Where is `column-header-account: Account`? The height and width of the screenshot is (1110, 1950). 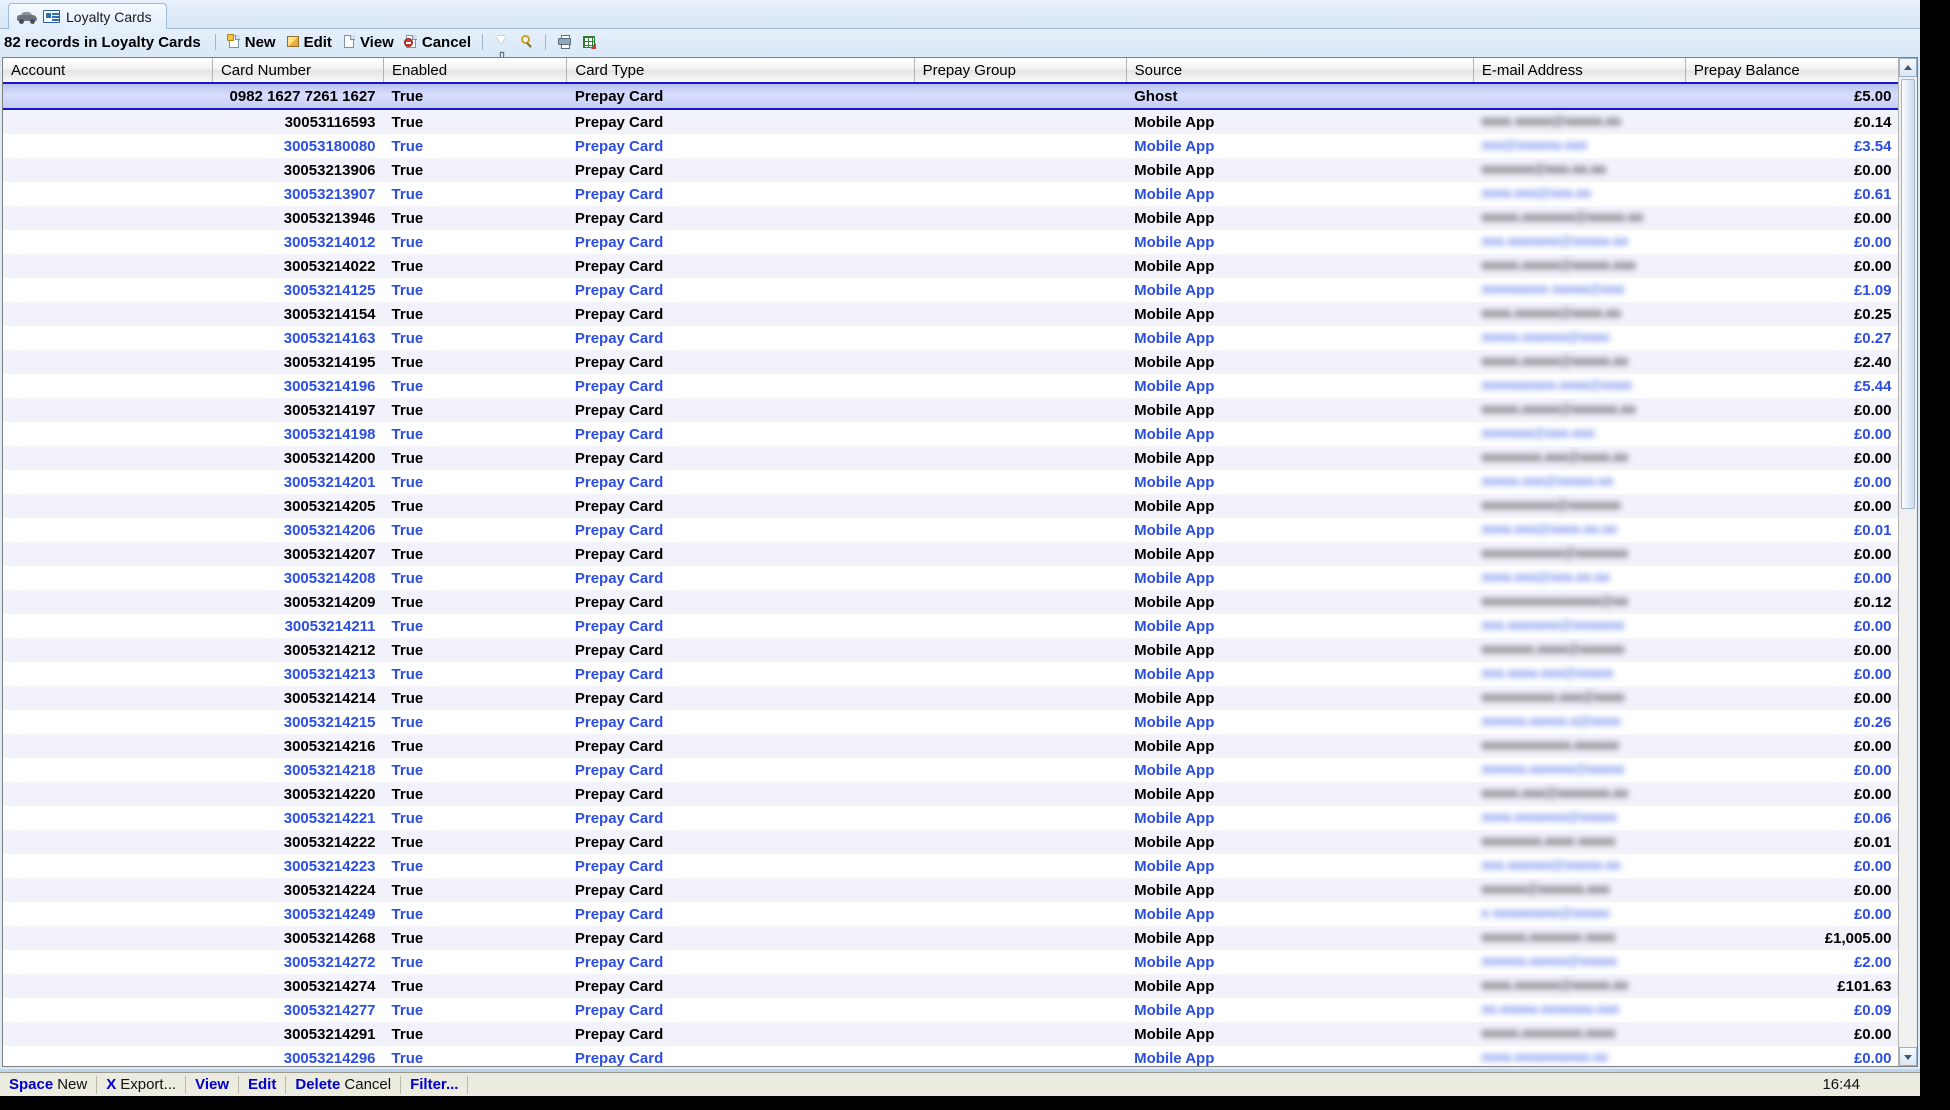
column-header-account: Account is located at coordinates (108, 71).